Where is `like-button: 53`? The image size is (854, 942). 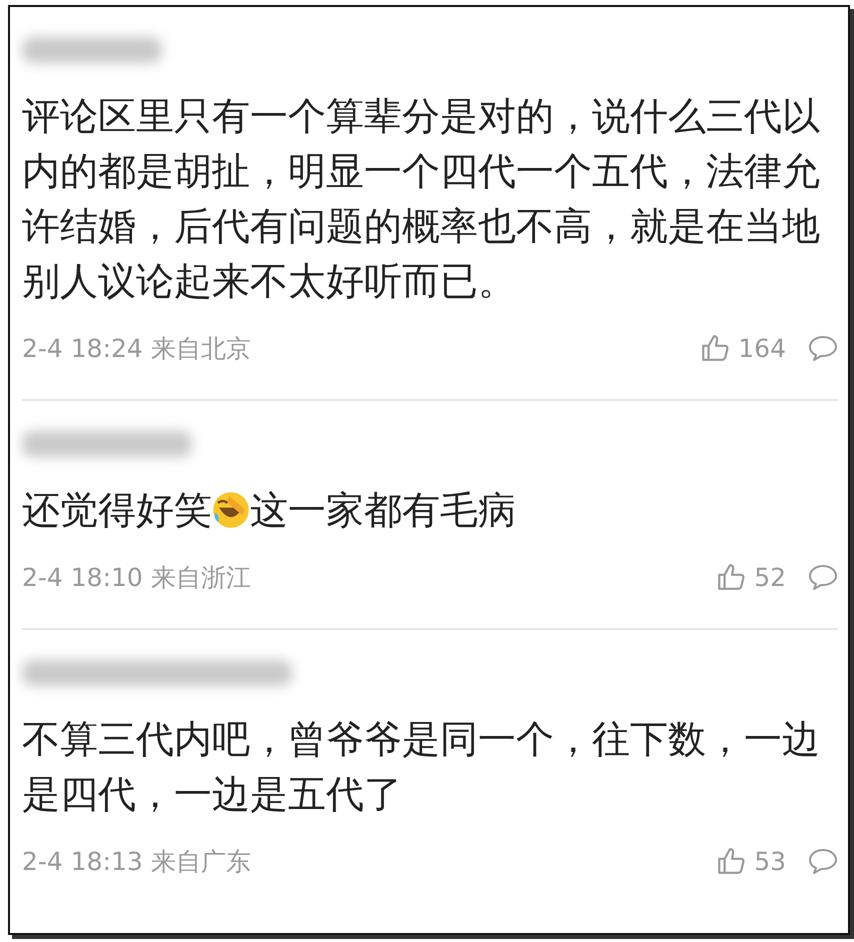
like-button: 53 is located at coordinates (751, 861).